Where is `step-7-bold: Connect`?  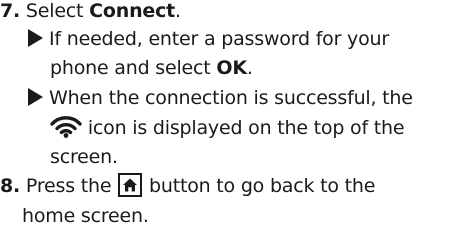 step-7-bold: Connect is located at coordinates (132, 11).